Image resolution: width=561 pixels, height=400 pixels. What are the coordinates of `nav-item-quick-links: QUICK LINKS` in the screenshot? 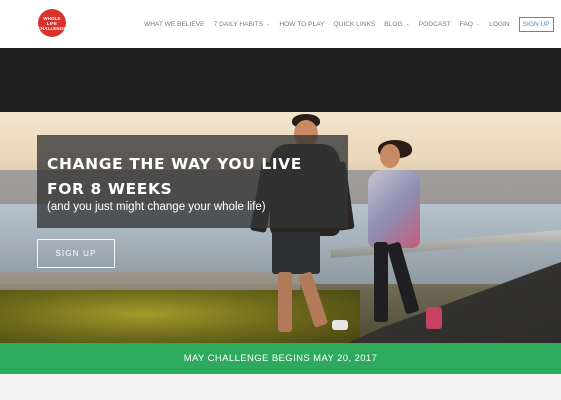 It's located at (354, 24).